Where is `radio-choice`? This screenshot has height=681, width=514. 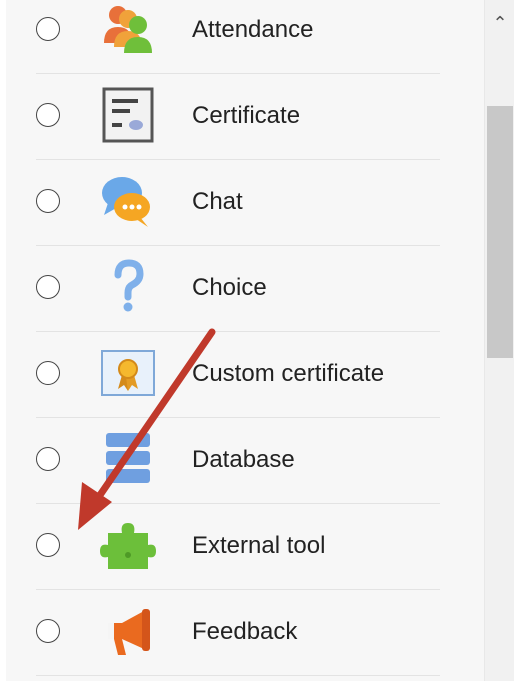 radio-choice is located at coordinates (48, 287).